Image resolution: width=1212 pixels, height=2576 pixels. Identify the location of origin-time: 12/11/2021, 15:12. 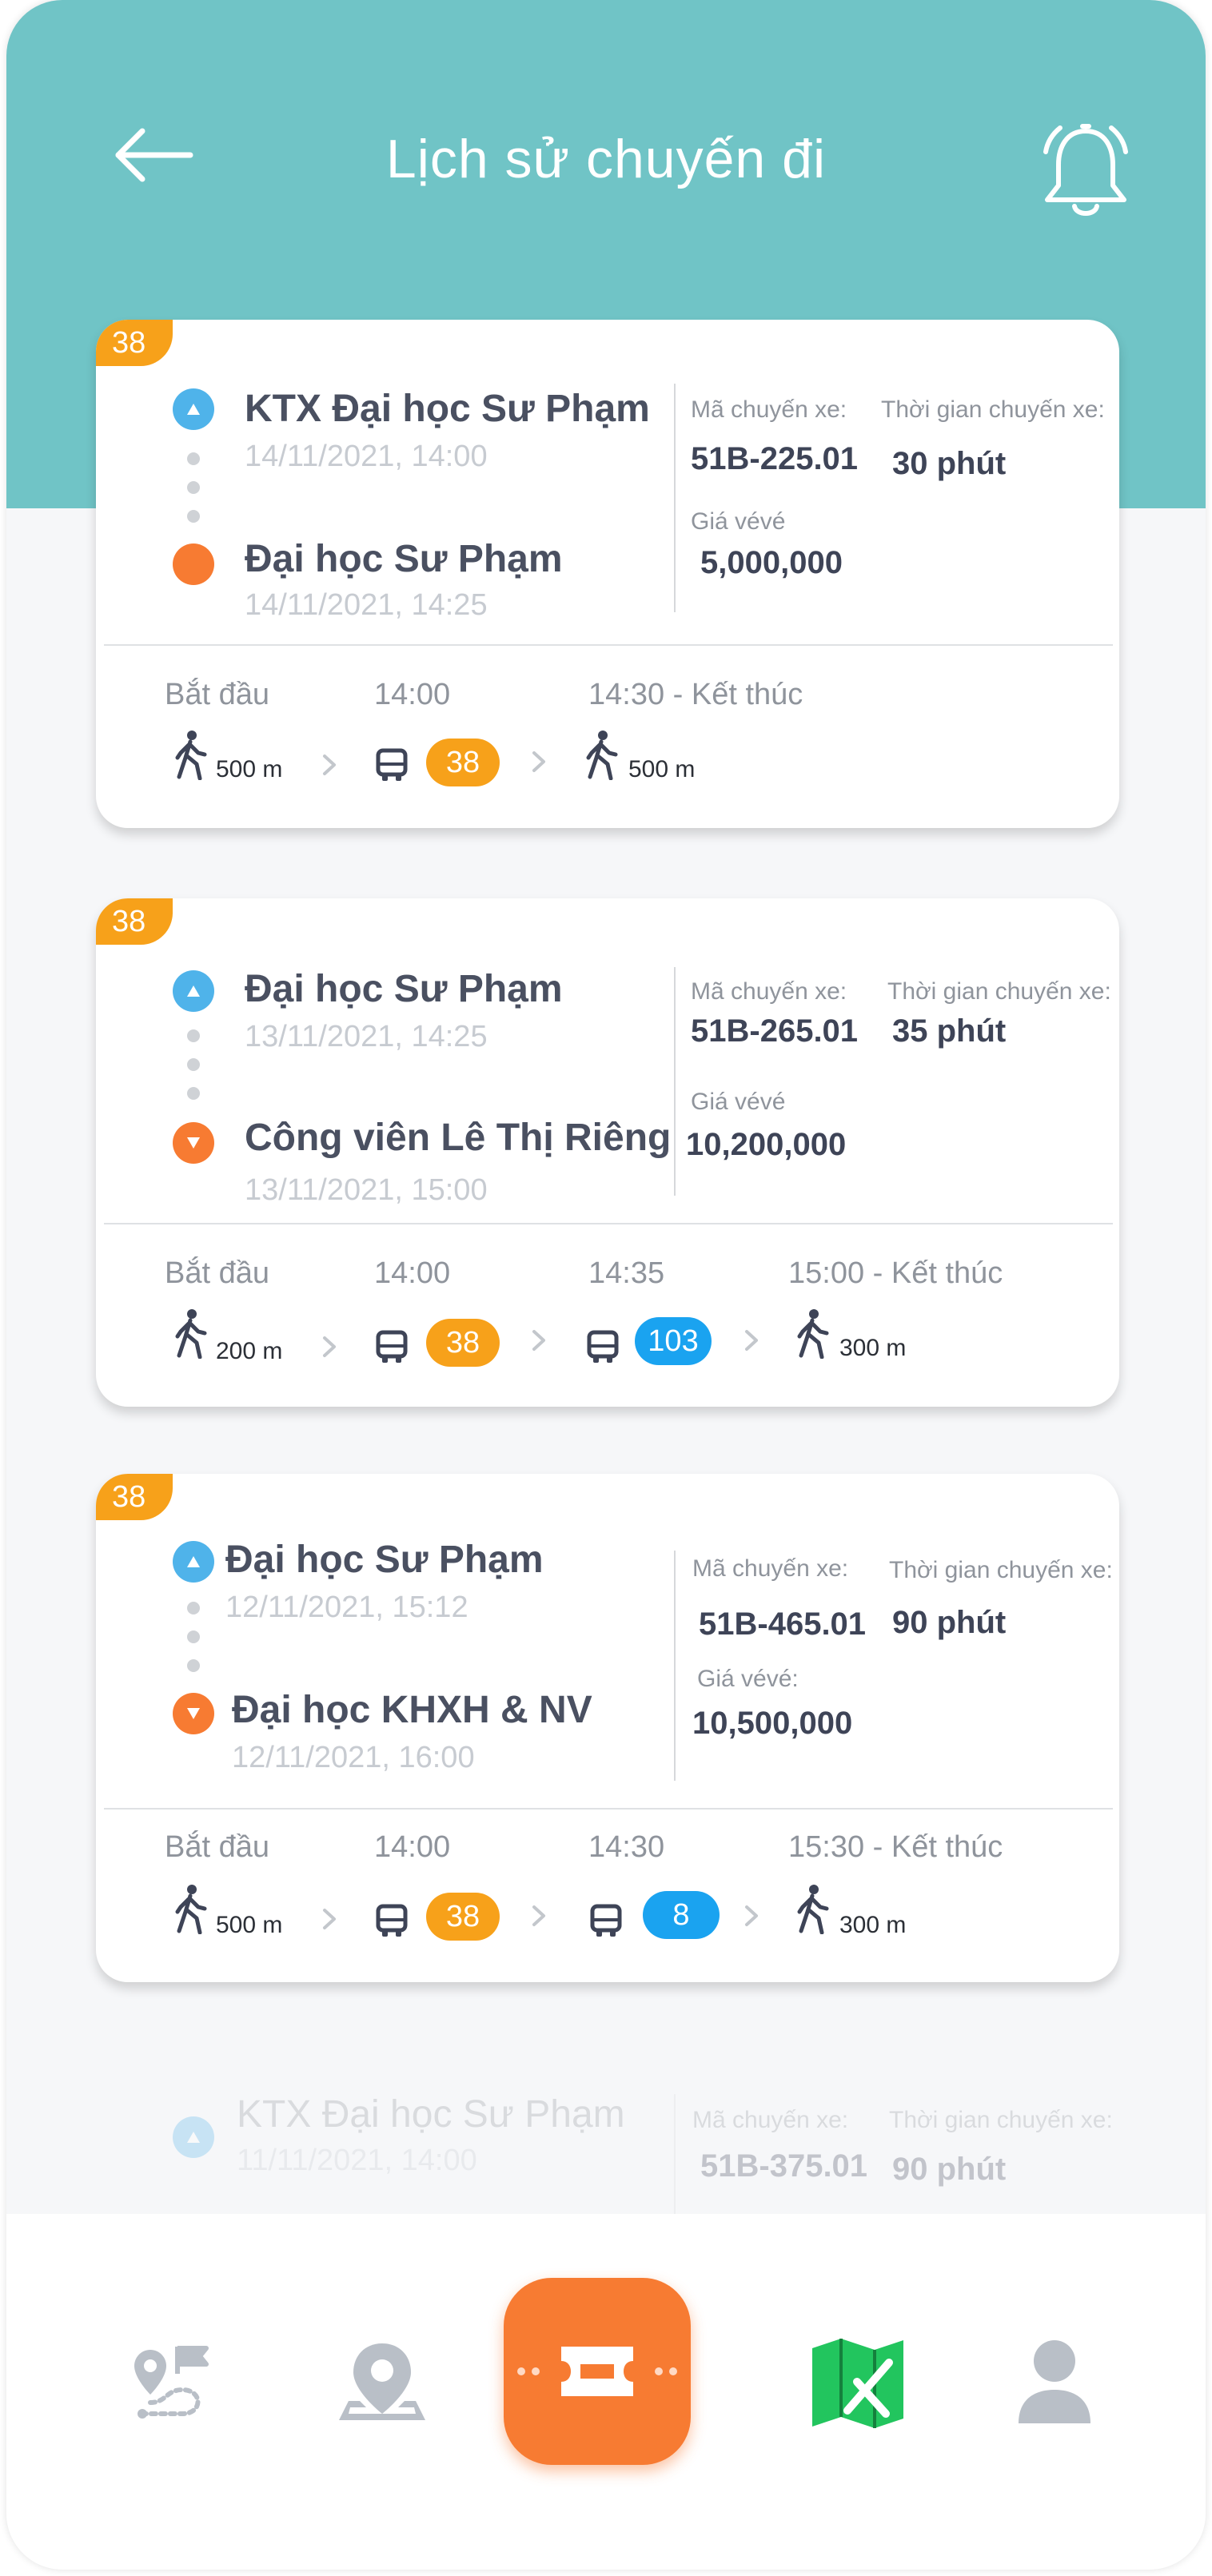
(346, 1607).